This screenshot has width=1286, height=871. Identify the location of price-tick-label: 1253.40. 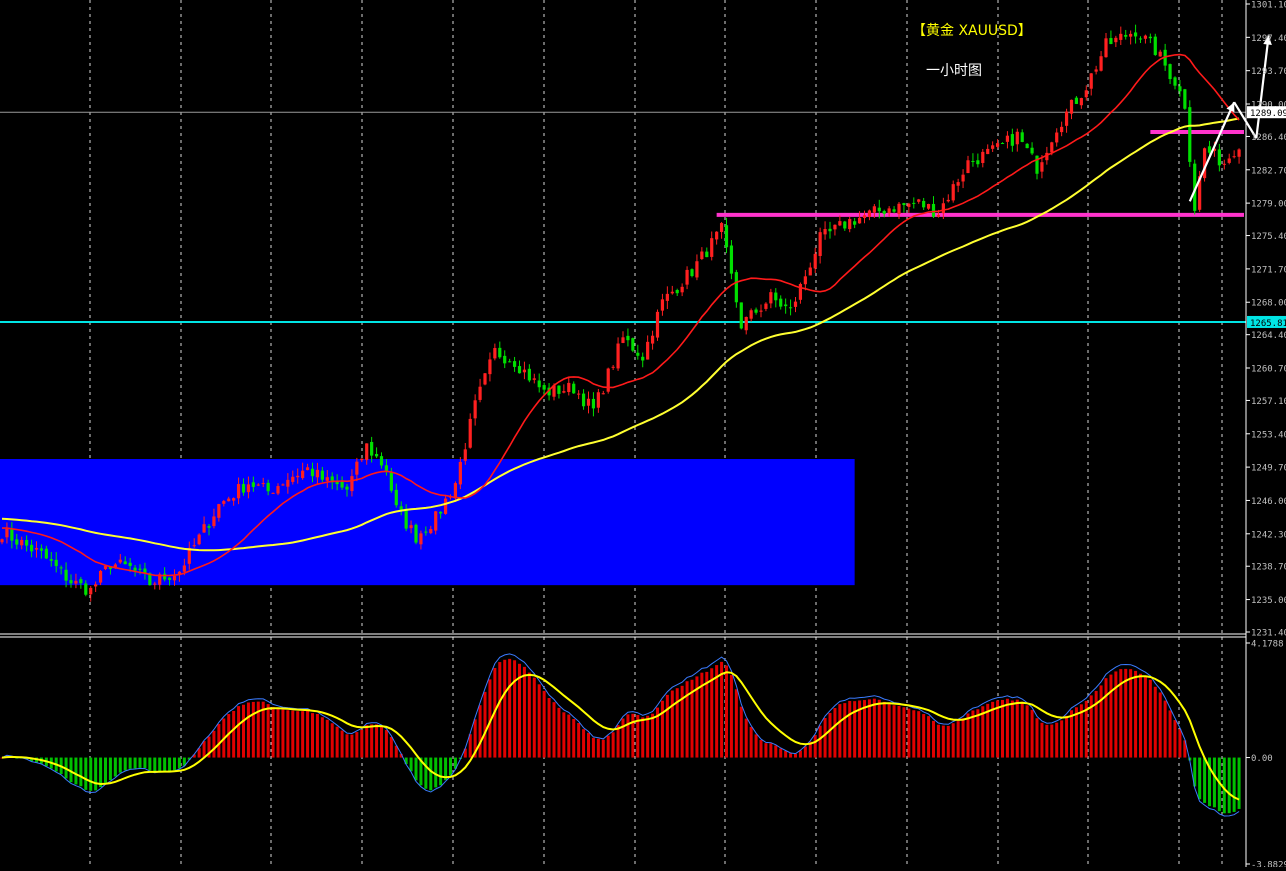
(1268, 435).